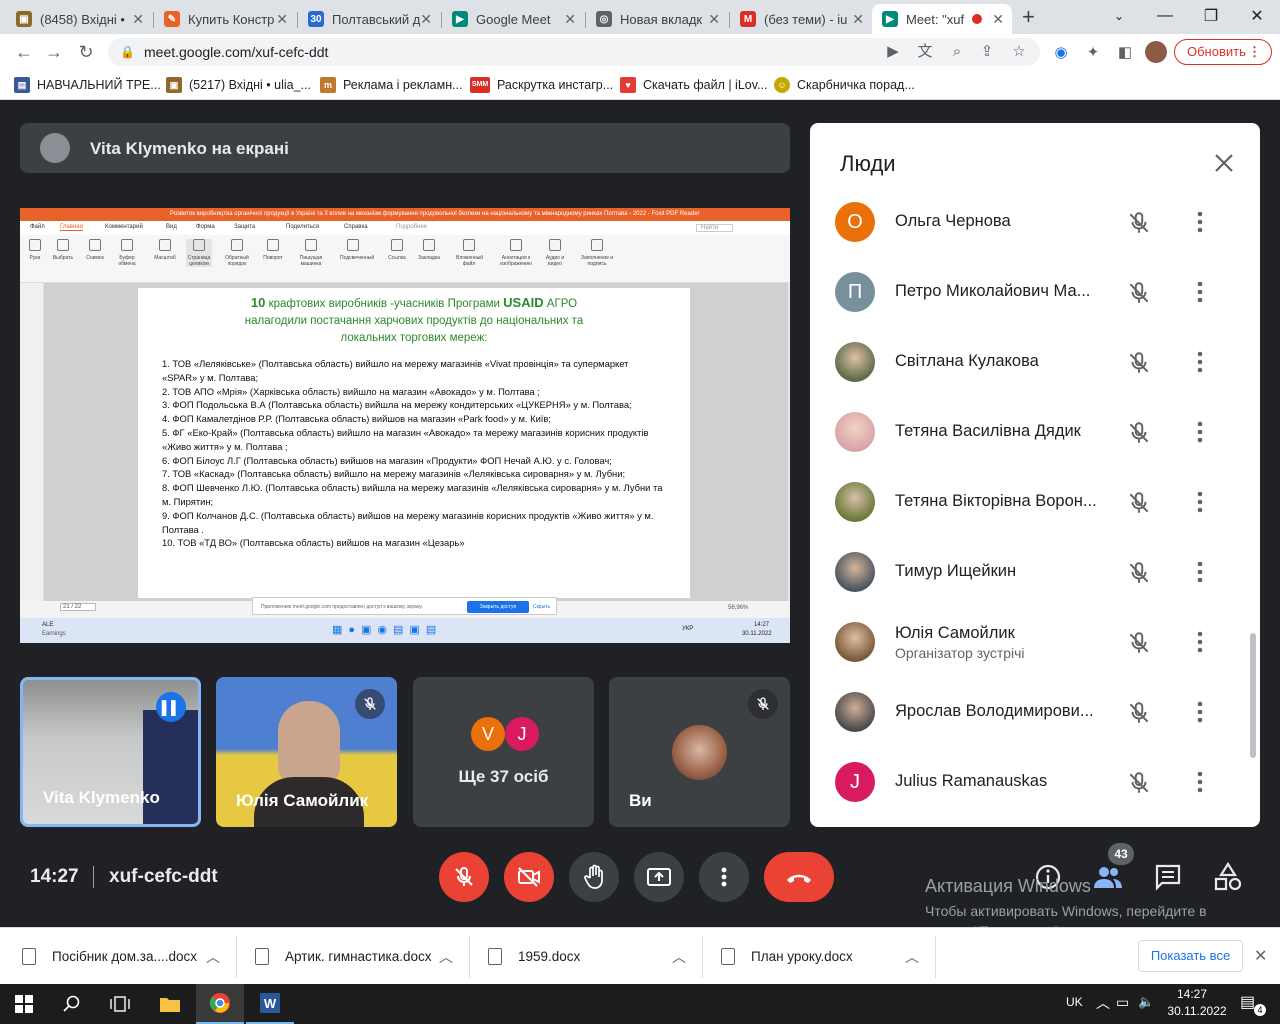  Describe the element at coordinates (1247, 1002) in the screenshot. I see `notifications-icon: ▤` at that location.